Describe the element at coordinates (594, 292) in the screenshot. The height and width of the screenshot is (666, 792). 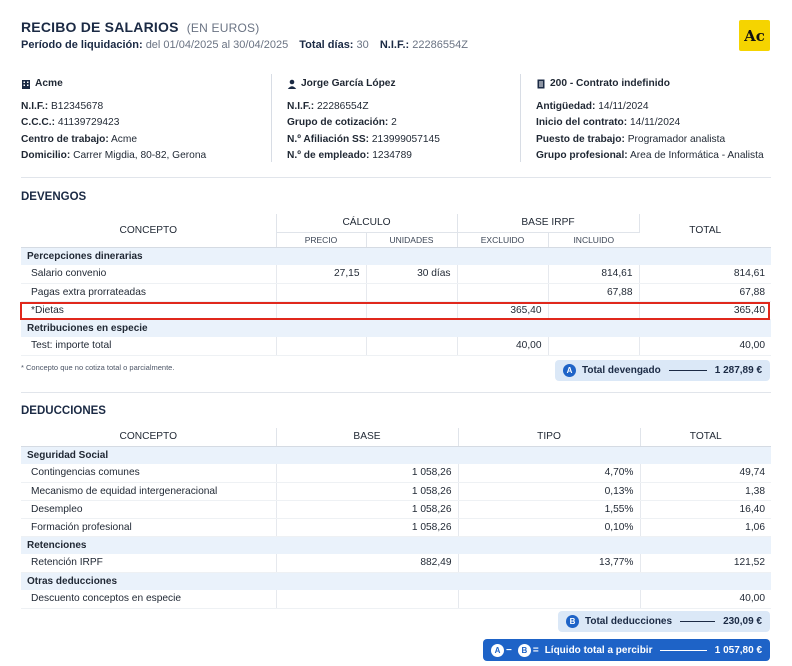
I see `included-cell: 67,88` at that location.